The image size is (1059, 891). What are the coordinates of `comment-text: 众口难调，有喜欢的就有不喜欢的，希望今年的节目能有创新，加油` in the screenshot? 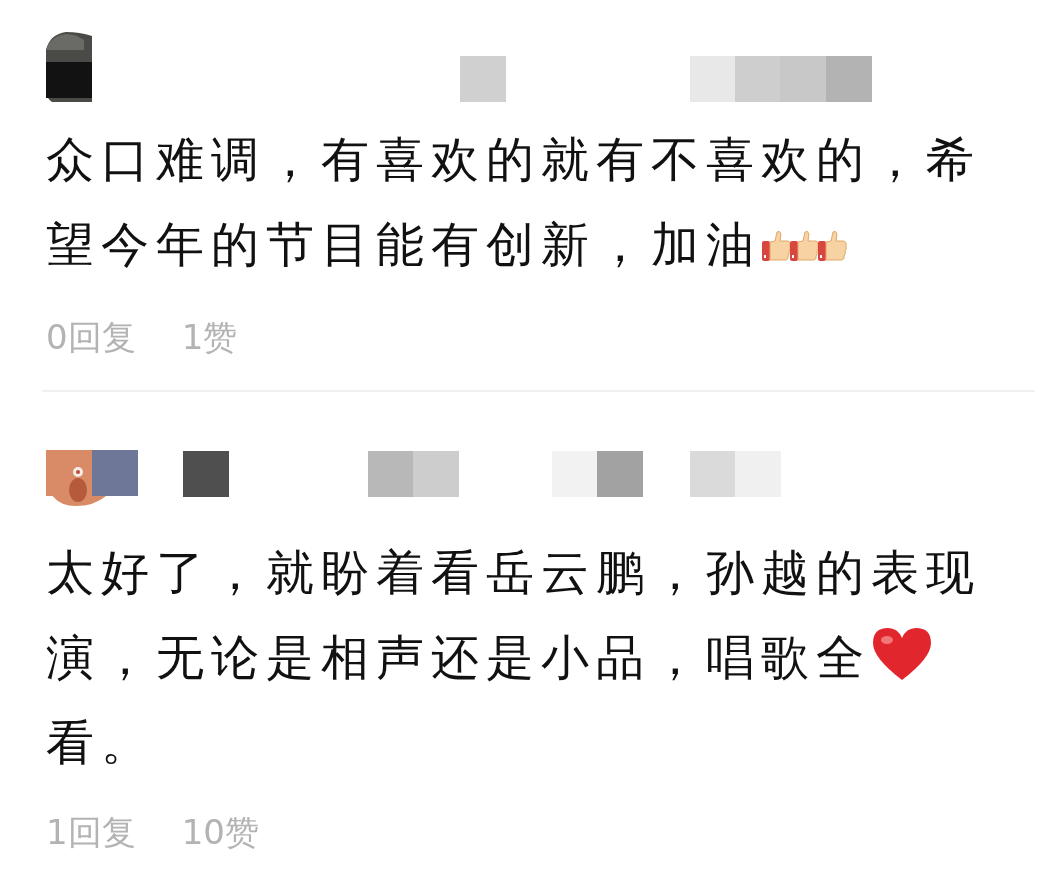 It's located at (514, 202).